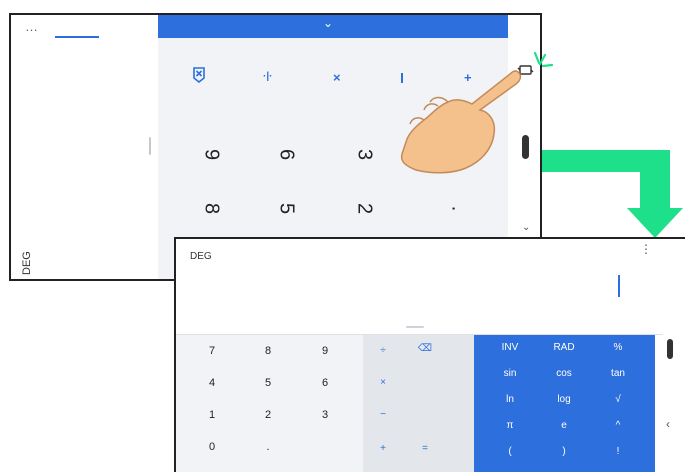 The image size is (685, 472). I want to click on deg-label-wrap: DEG, so click(28, 278).